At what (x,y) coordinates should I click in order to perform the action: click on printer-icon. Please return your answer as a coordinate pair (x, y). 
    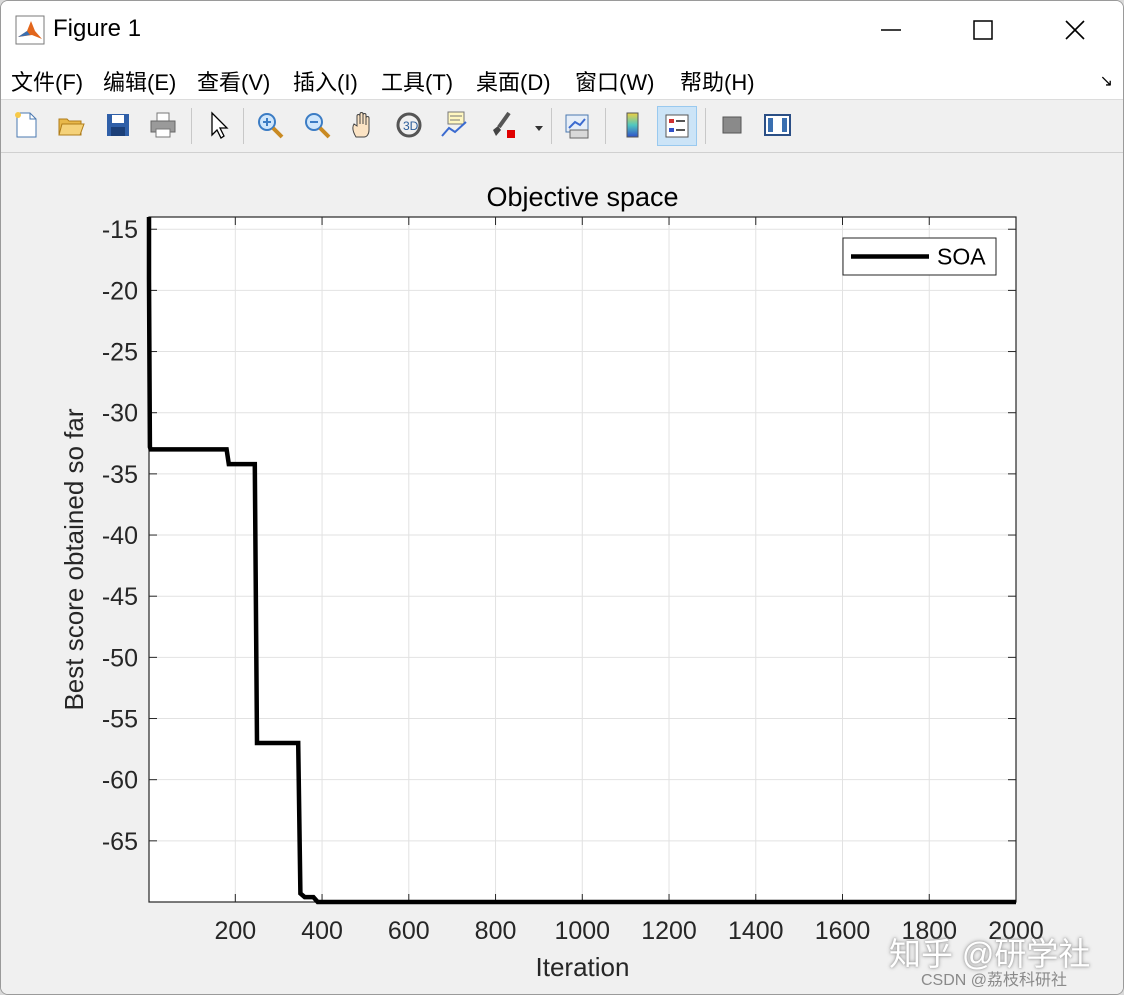
    Looking at the image, I should click on (163, 125).